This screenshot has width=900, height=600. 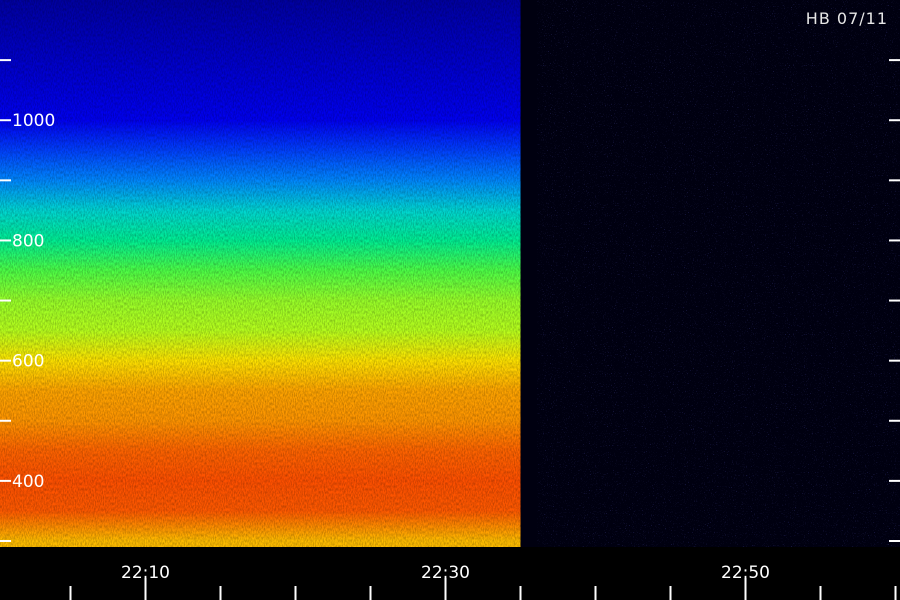 I want to click on y-tick-label-400: 400, so click(x=28, y=482).